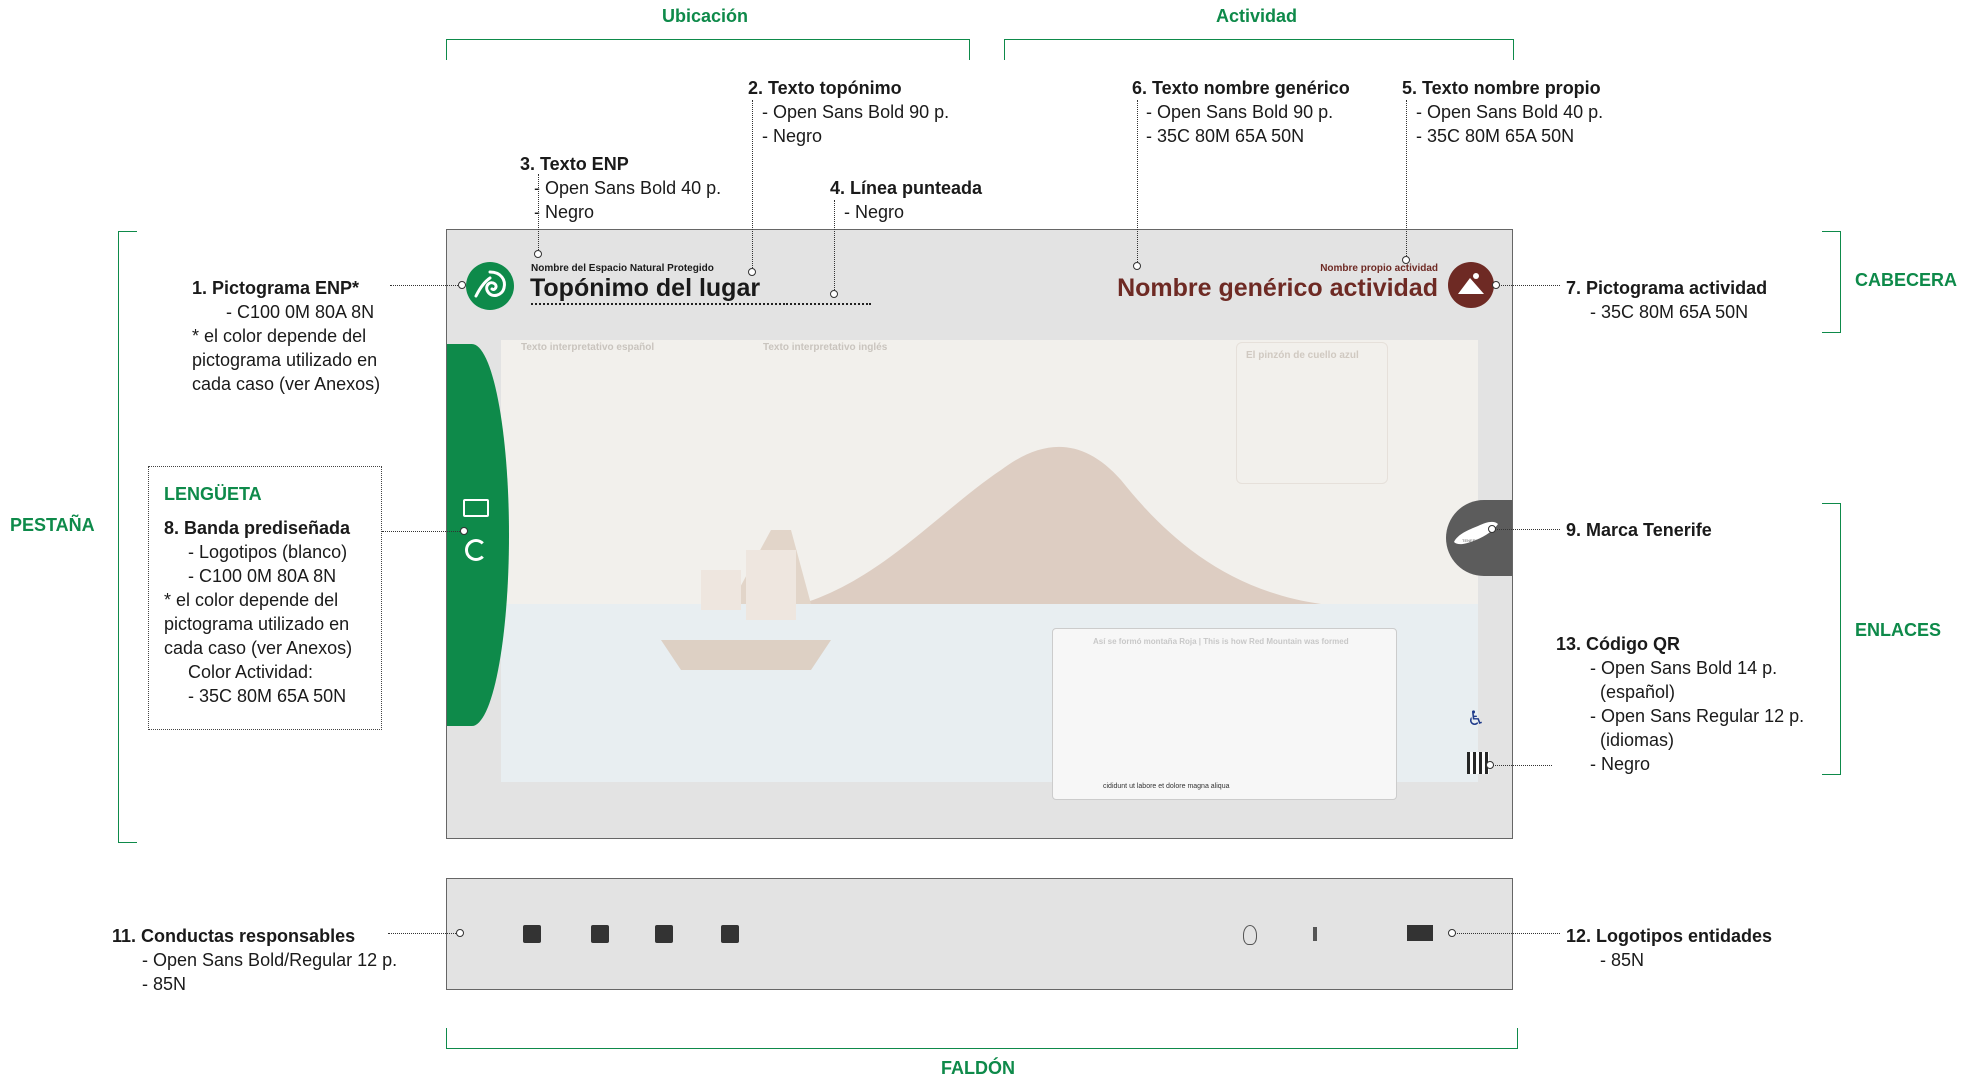  Describe the element at coordinates (856, 112) in the screenshot. I see `callout-2-line: - Open Sans Bold 90 p.` at that location.